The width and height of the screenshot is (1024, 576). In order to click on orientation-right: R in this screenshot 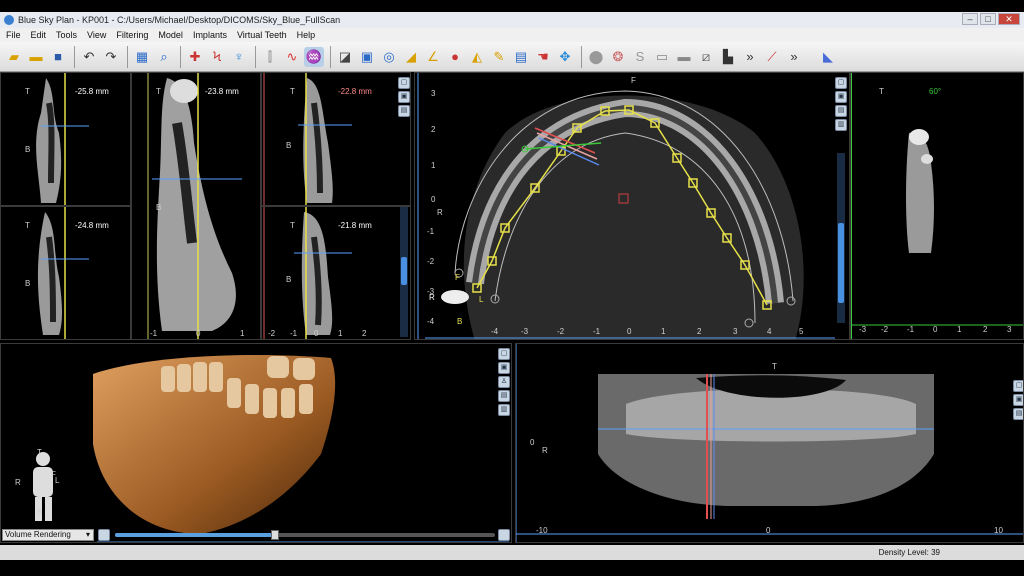, I will do `click(18, 482)`.